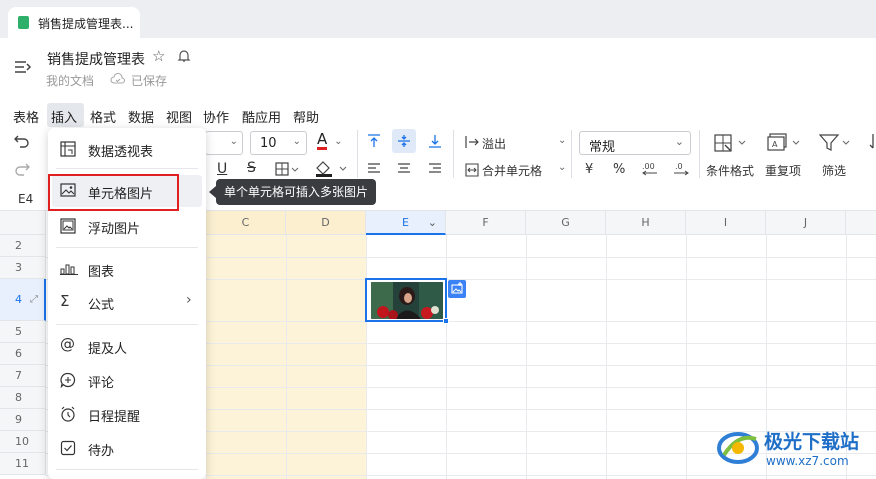 This screenshot has height=479, width=876. I want to click on column-header-c: C, so click(246, 223).